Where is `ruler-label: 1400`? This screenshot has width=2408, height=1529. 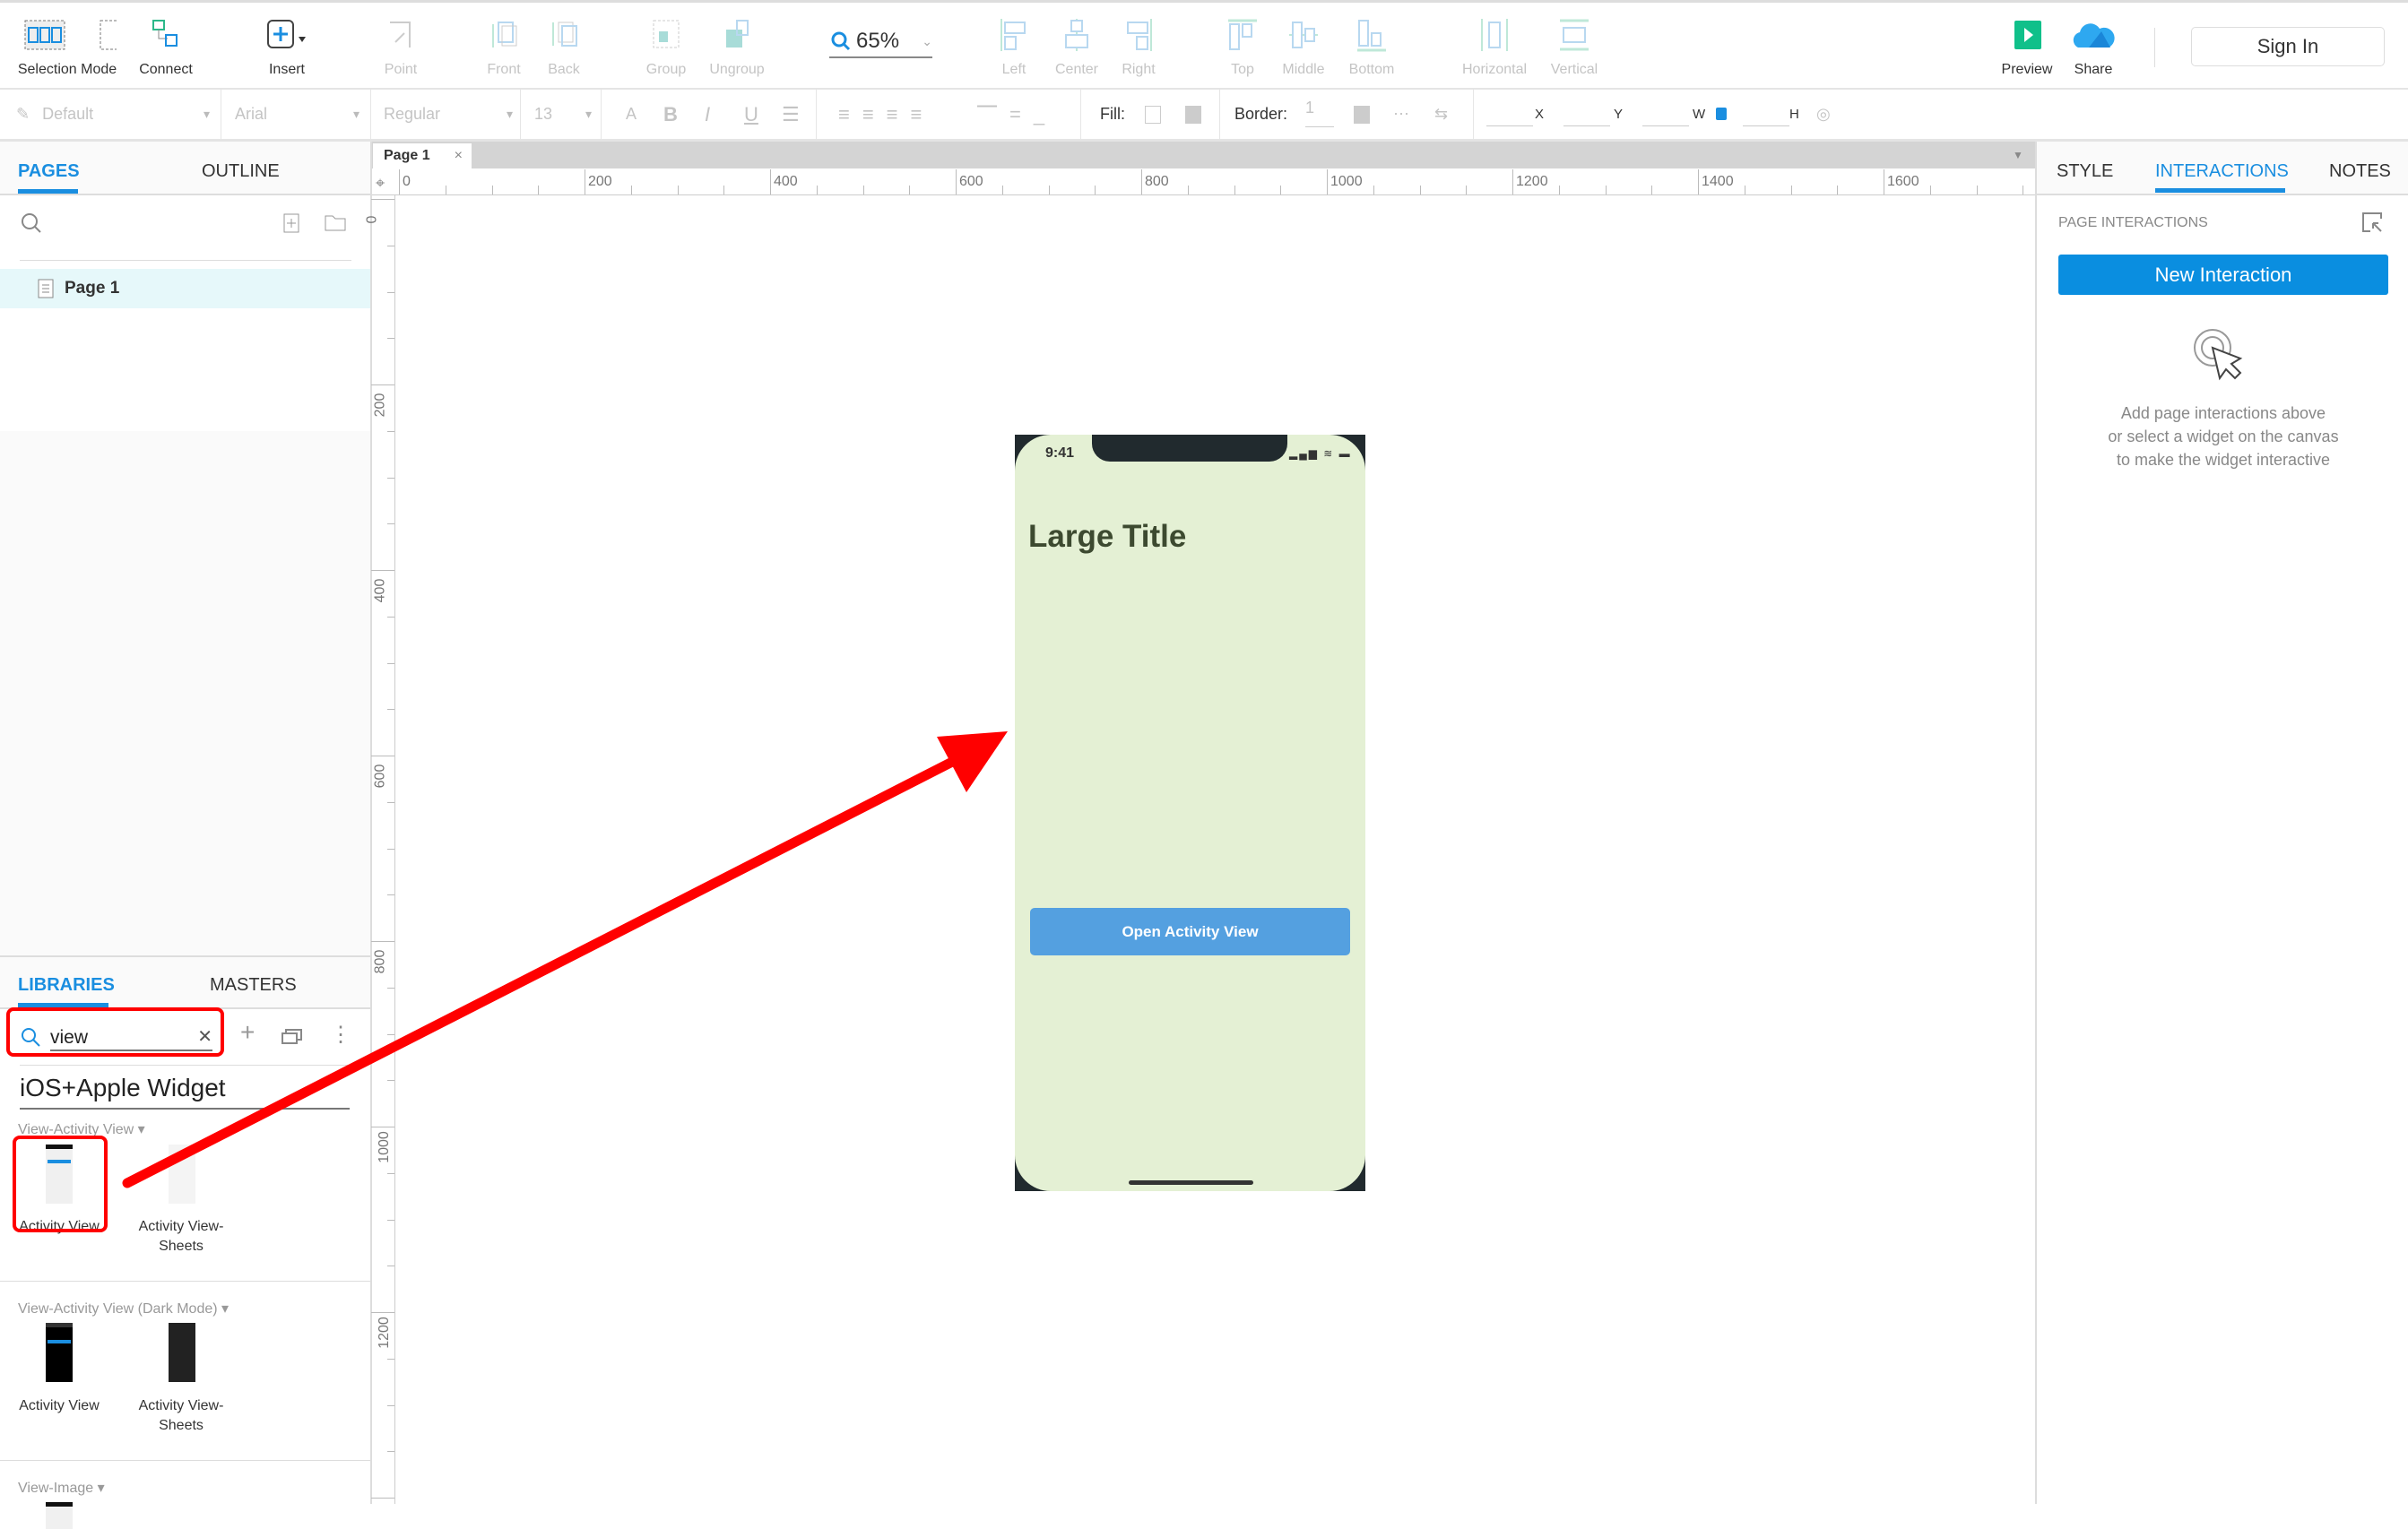
ruler-label: 1400 is located at coordinates (1718, 181).